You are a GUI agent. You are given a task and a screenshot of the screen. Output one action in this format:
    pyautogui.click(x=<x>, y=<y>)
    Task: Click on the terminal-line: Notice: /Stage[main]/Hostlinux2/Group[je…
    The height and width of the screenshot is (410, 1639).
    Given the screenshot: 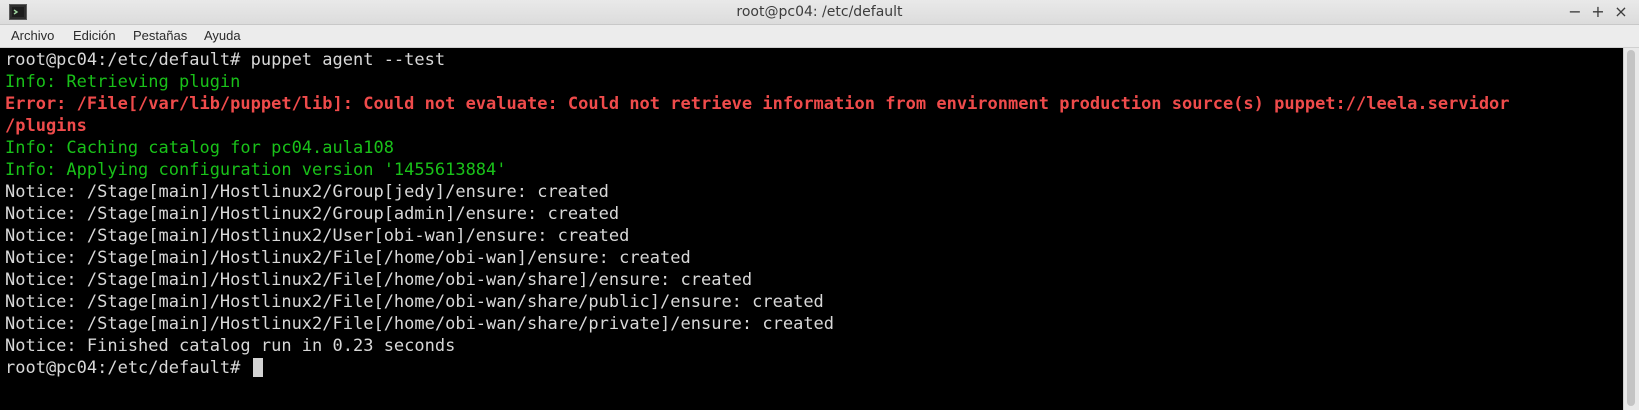 What is the action you would take?
    pyautogui.click(x=307, y=192)
    